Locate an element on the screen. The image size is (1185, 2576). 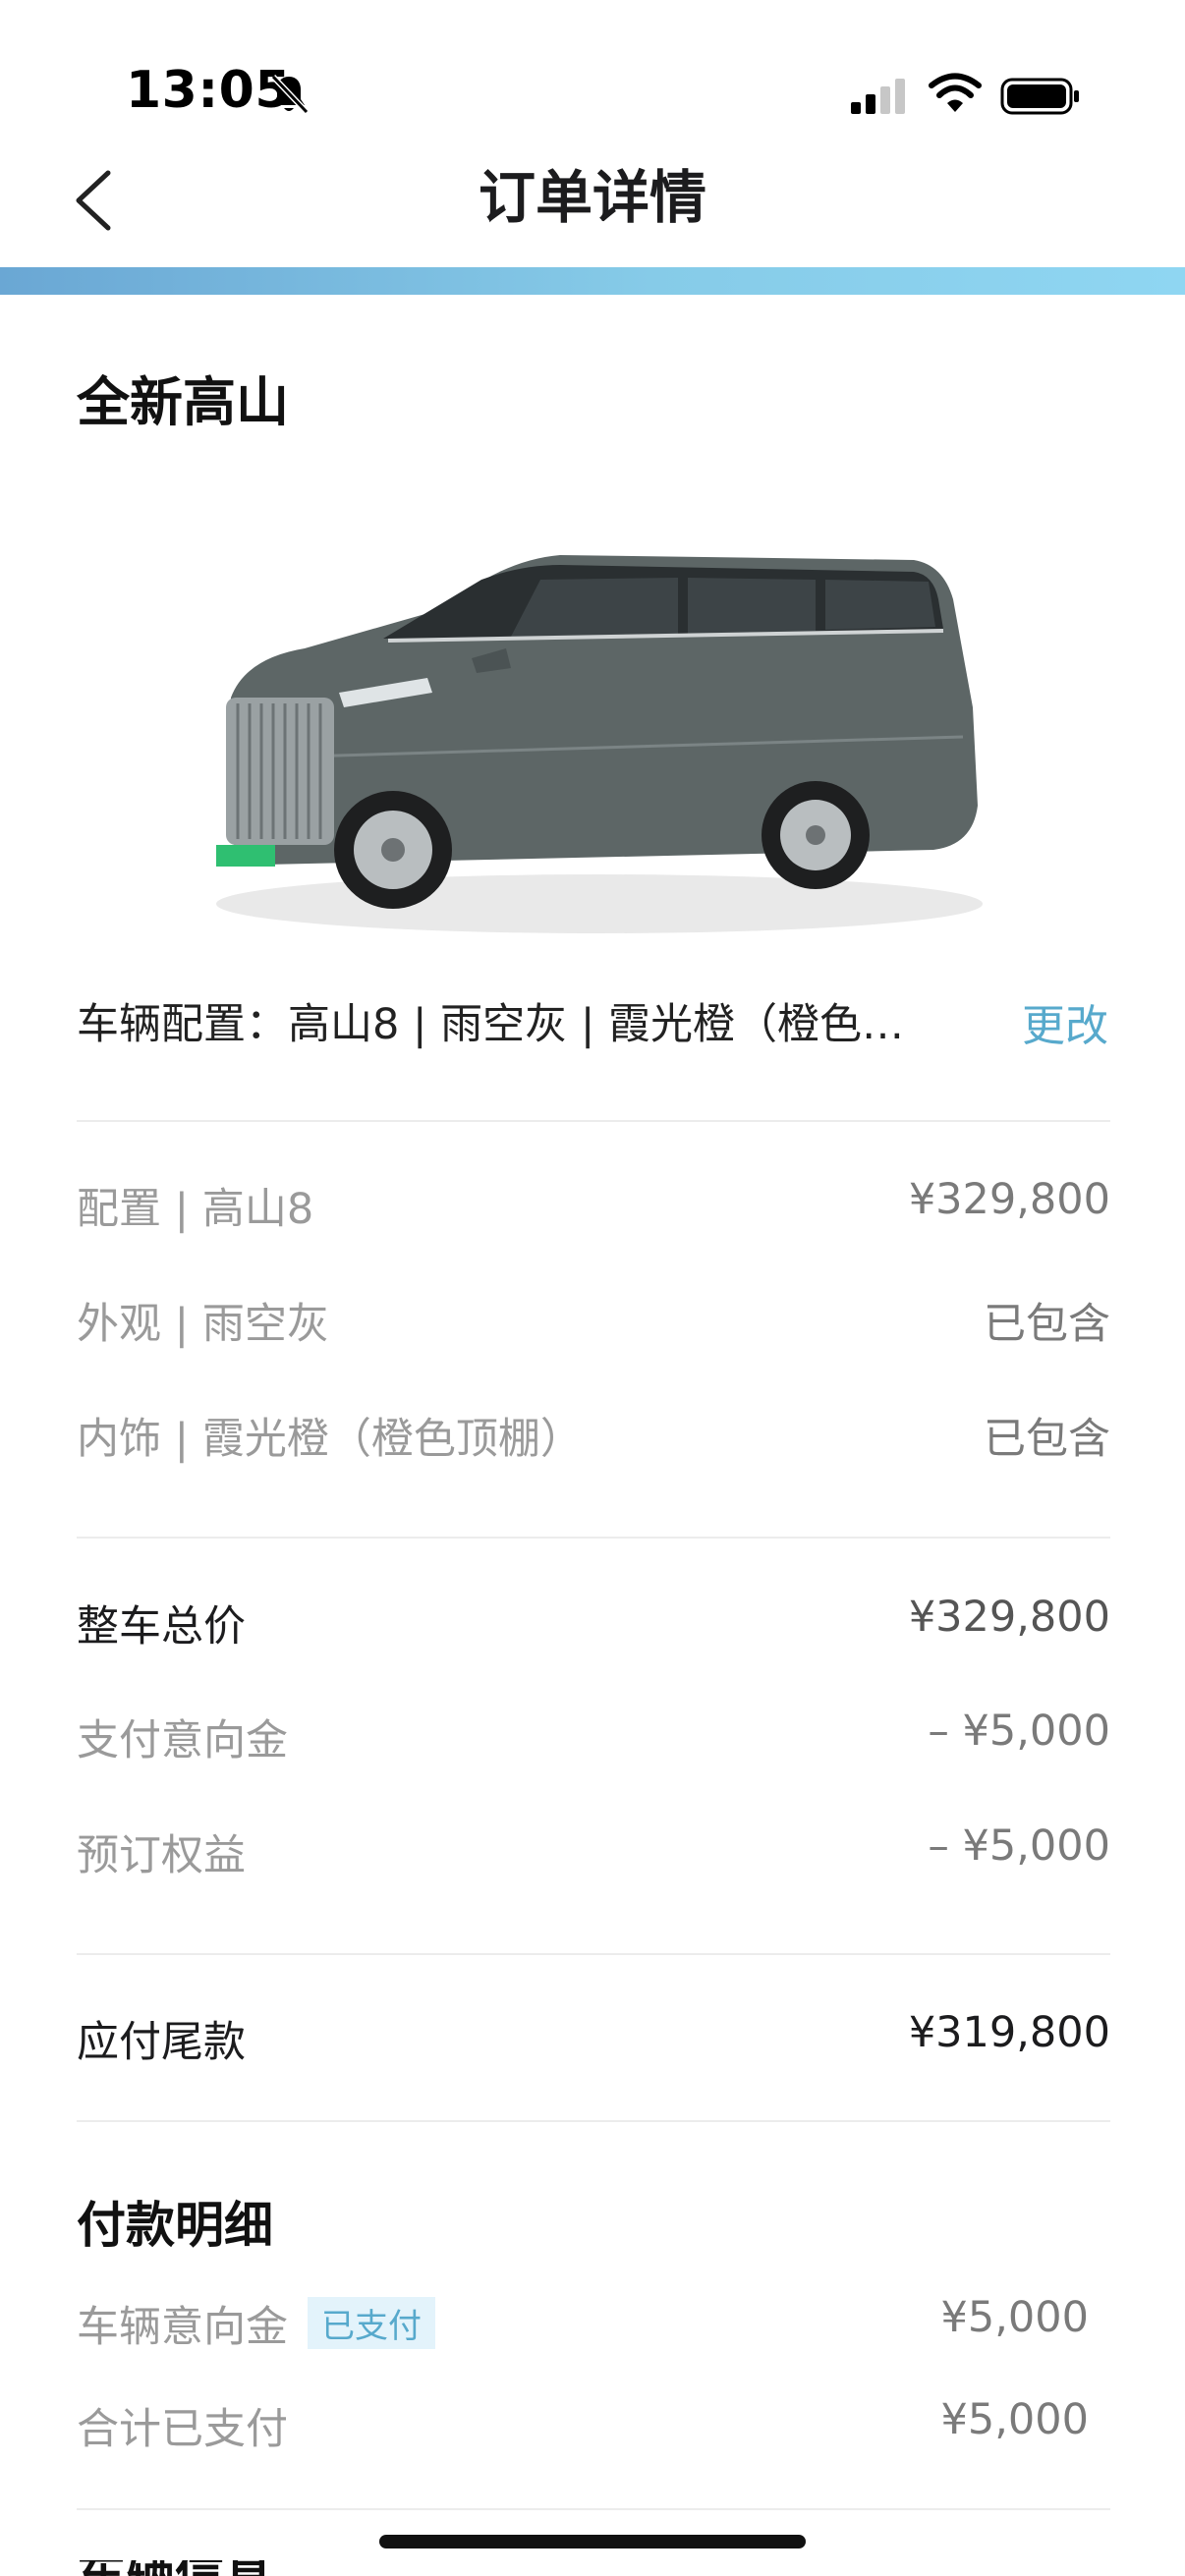
page-title: 订单详情 is located at coordinates (592, 197).